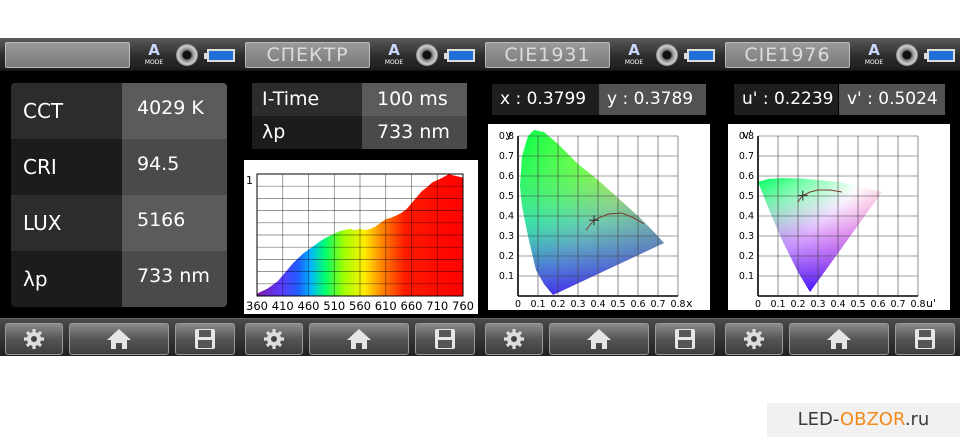 Image resolution: width=960 pixels, height=437 pixels. I want to click on x-tick-label: 0.3, so click(817, 304).